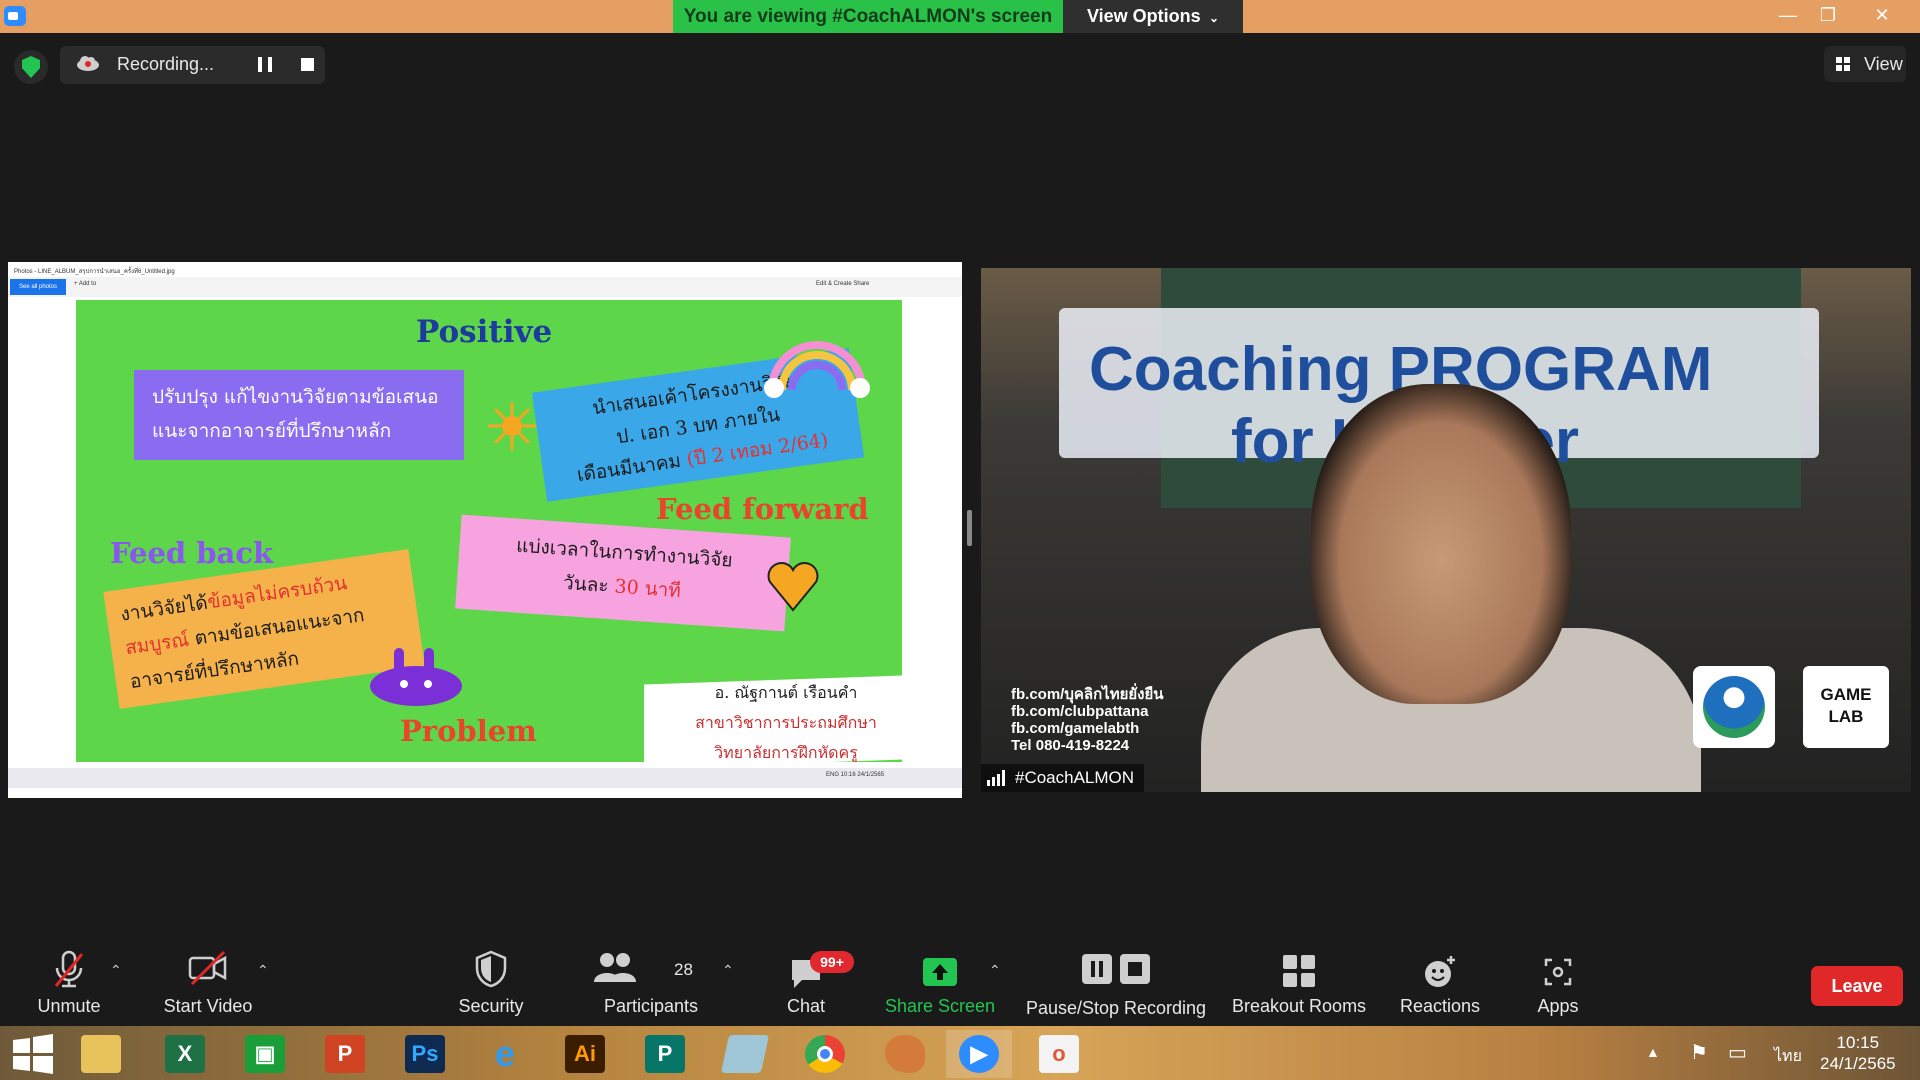 The image size is (1920, 1080). What do you see at coordinates (88, 63) in the screenshot?
I see `cloud-recording-icon` at bounding box center [88, 63].